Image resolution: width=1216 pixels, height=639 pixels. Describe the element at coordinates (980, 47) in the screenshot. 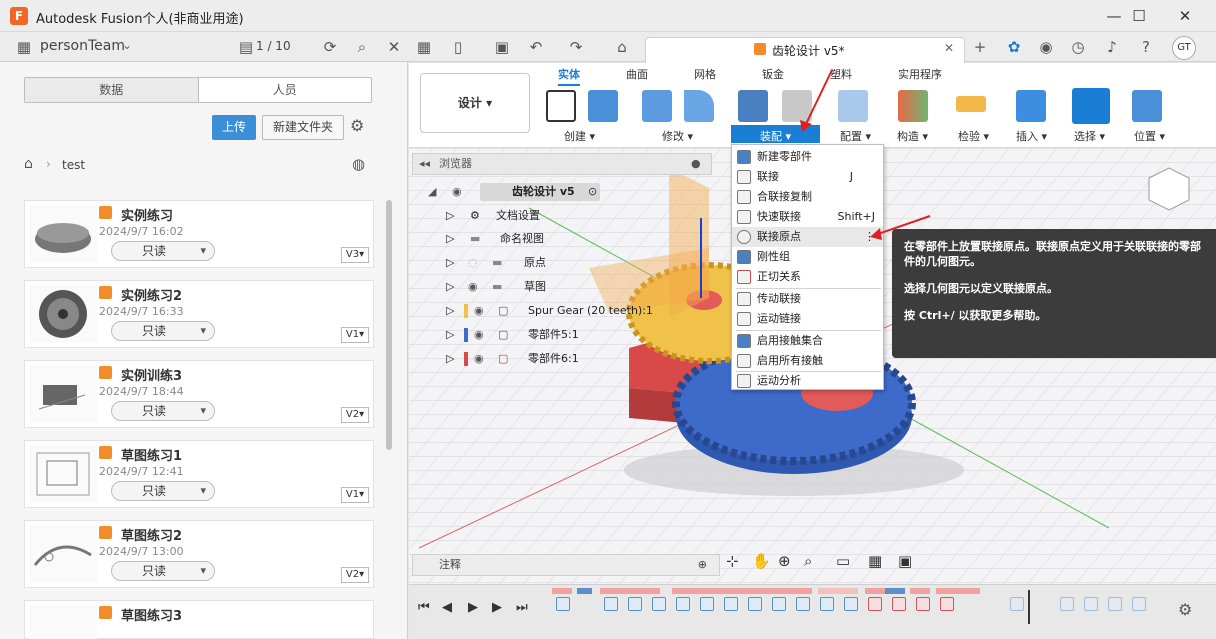

I see `new-tab-icon: +` at that location.